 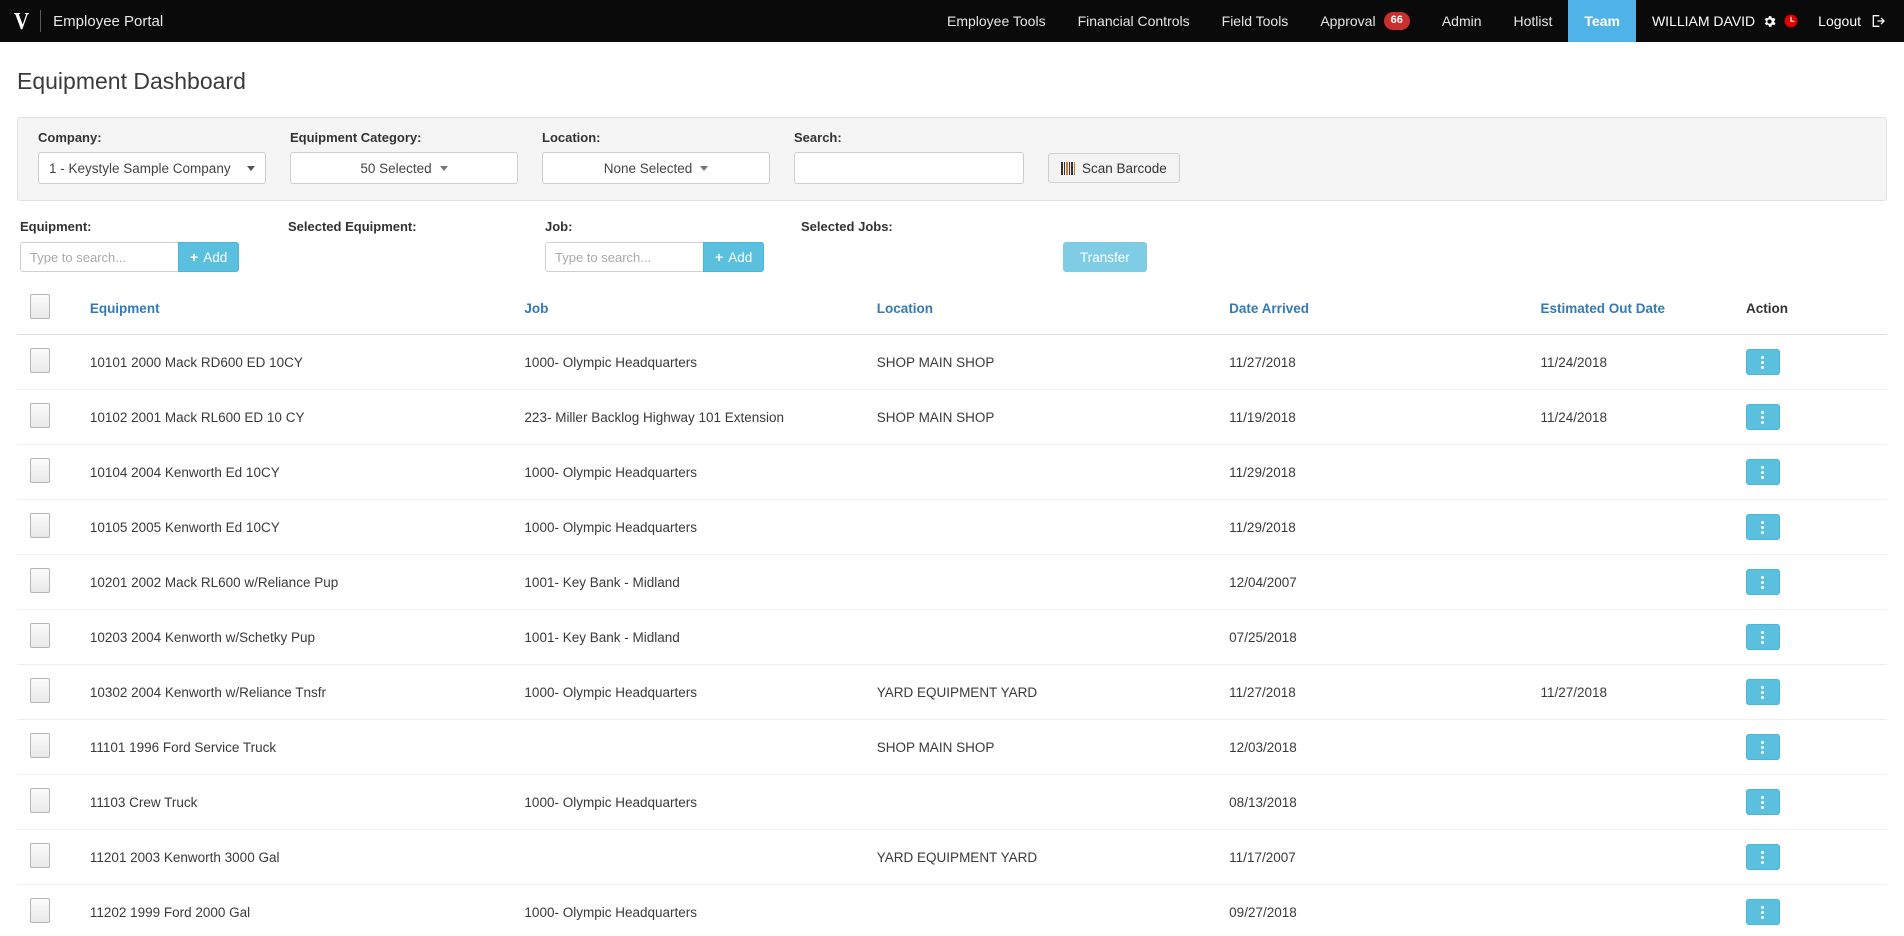 What do you see at coordinates (1053, 910) in the screenshot?
I see `cell-location` at bounding box center [1053, 910].